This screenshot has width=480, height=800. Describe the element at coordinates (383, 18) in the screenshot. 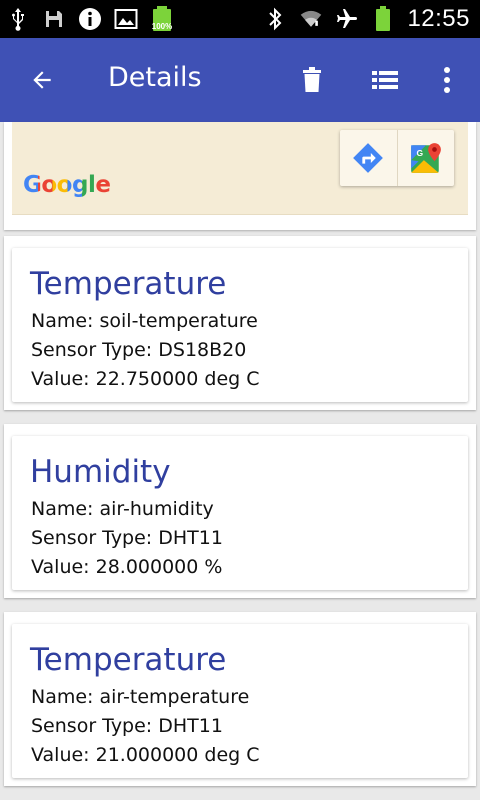

I see `battery-icon` at that location.